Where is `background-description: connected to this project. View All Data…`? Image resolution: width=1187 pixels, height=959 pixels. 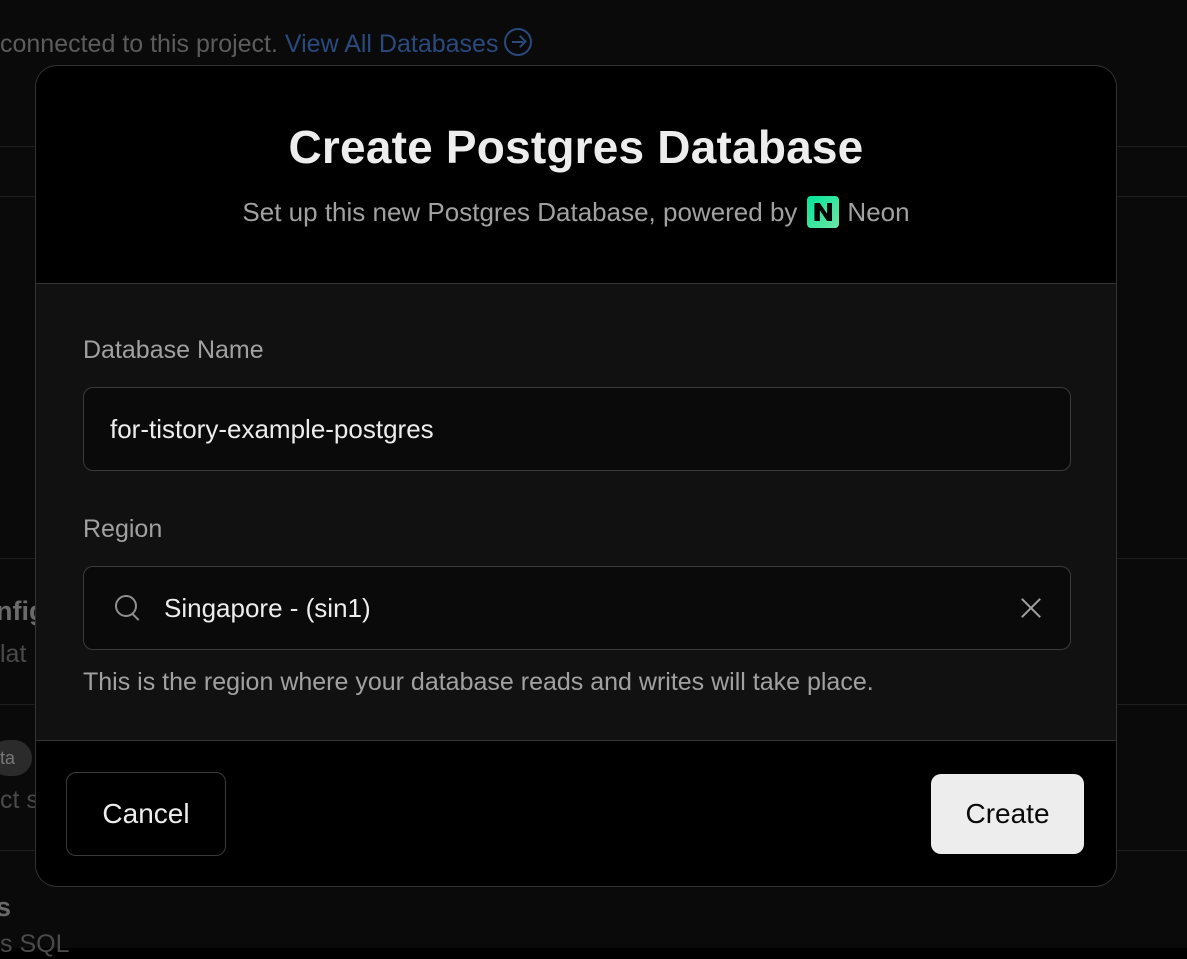
background-description: connected to this project. View All Data… is located at coordinates (266, 43).